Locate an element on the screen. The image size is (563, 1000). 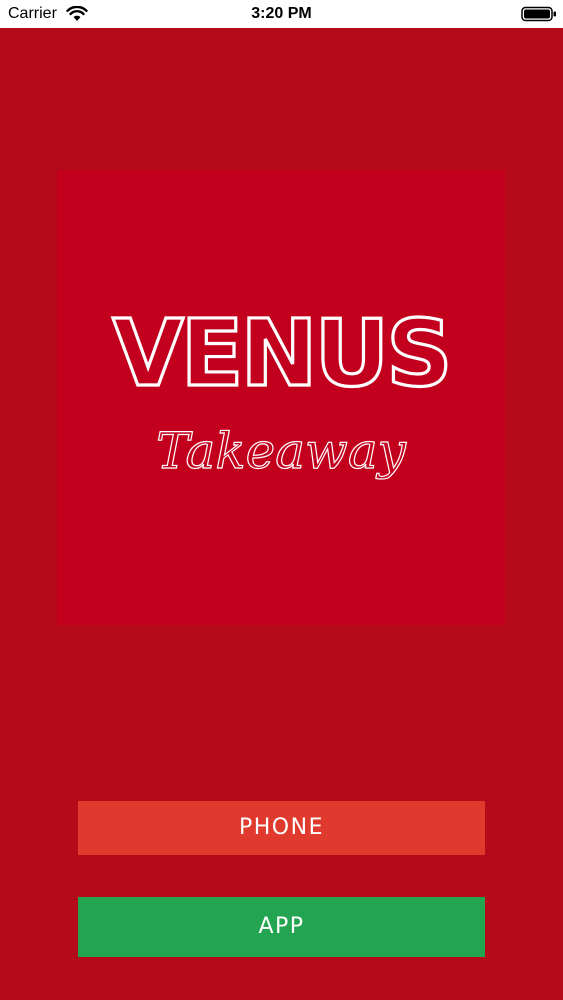
status-bar: Carrier 3:20 PM is located at coordinates (281, 14).